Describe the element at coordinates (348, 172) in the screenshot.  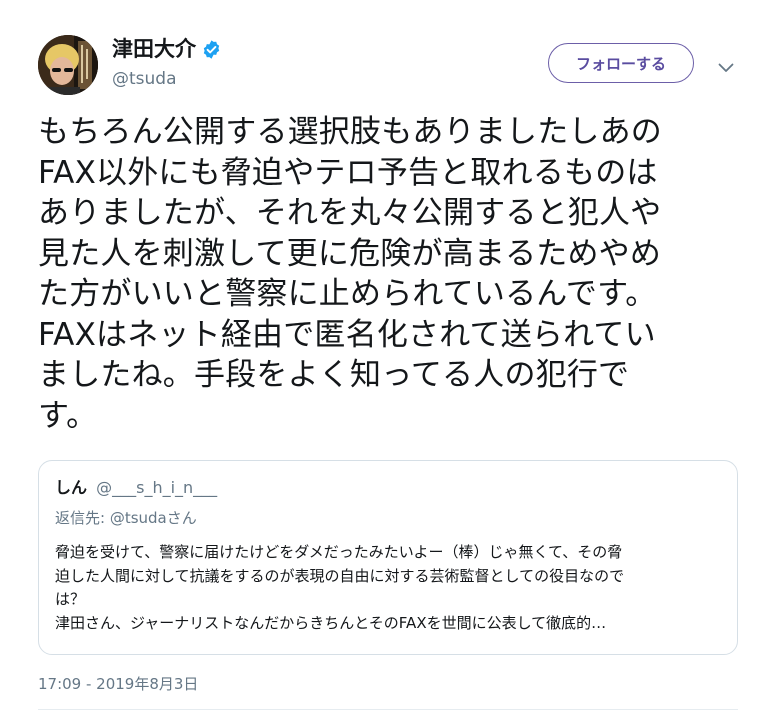
I see `tweet-text-line: FAX以外にも脅迫やテロ予告と取れるものは` at that location.